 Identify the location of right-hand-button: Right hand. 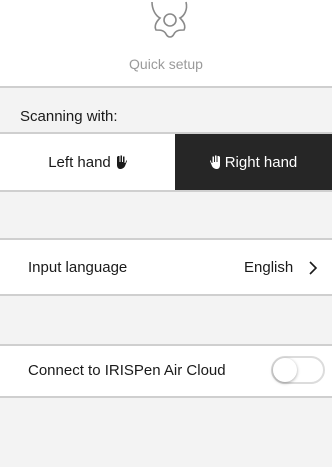
(253, 162).